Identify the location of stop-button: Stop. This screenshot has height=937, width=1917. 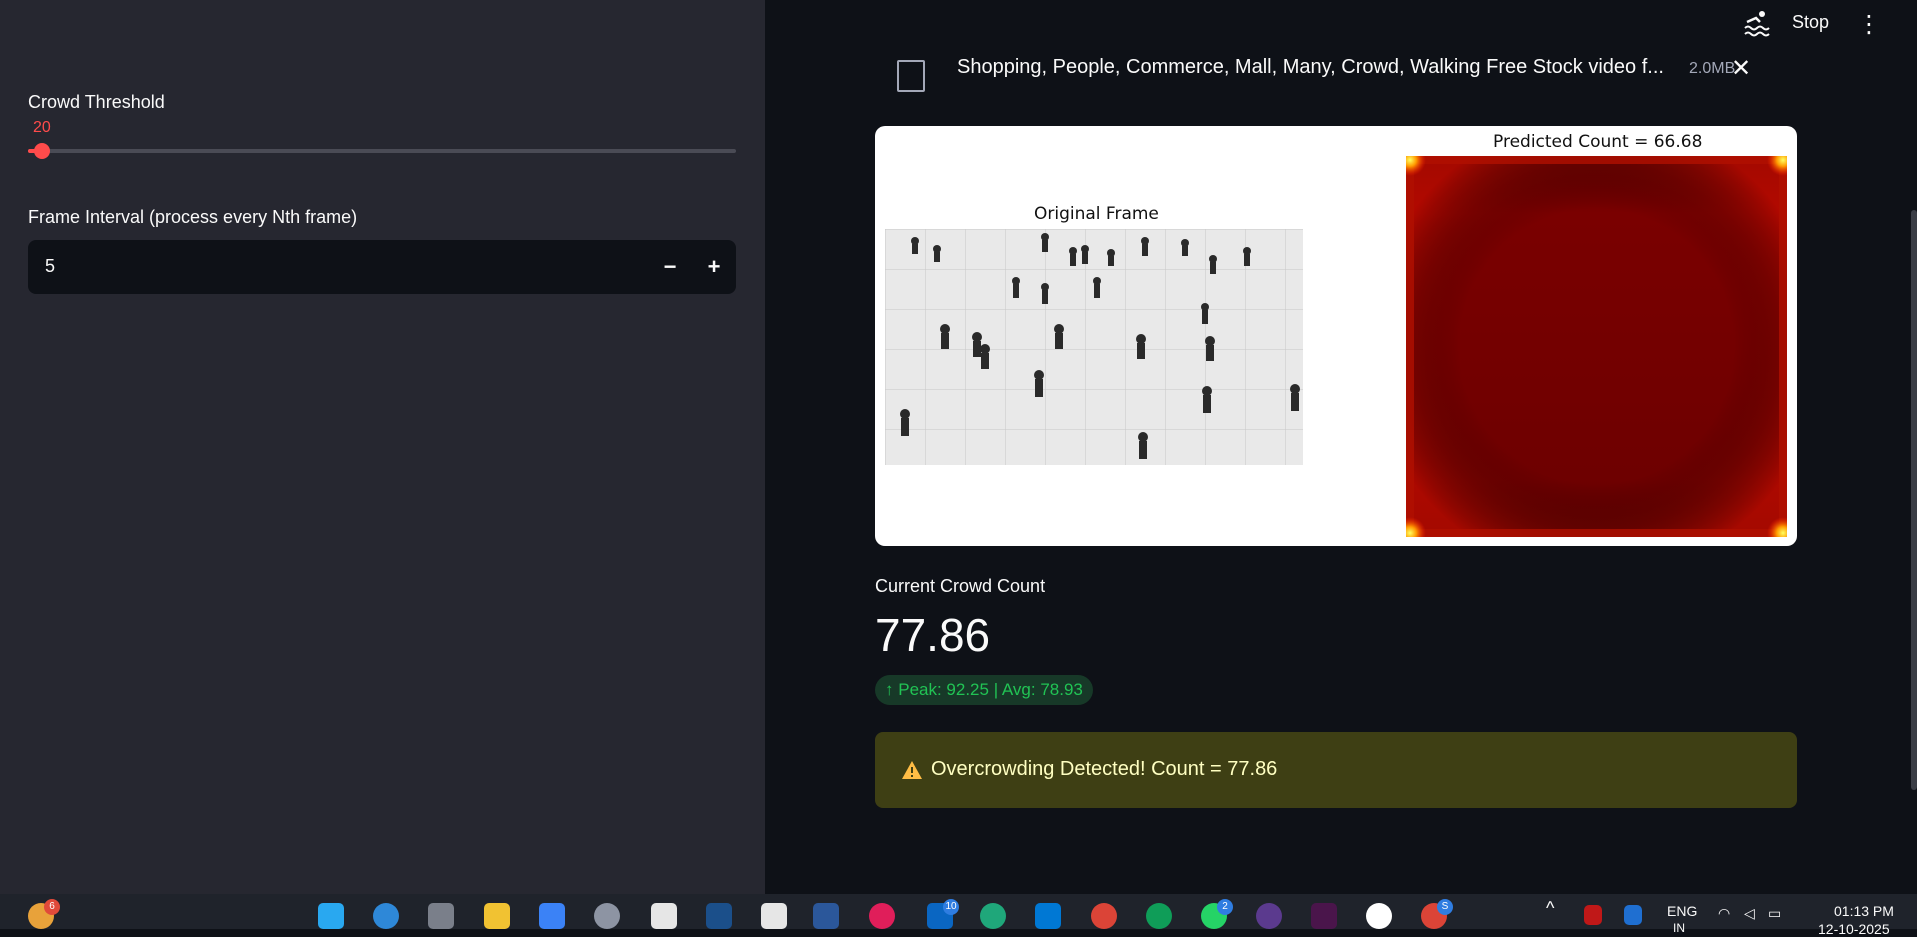
(1810, 22).